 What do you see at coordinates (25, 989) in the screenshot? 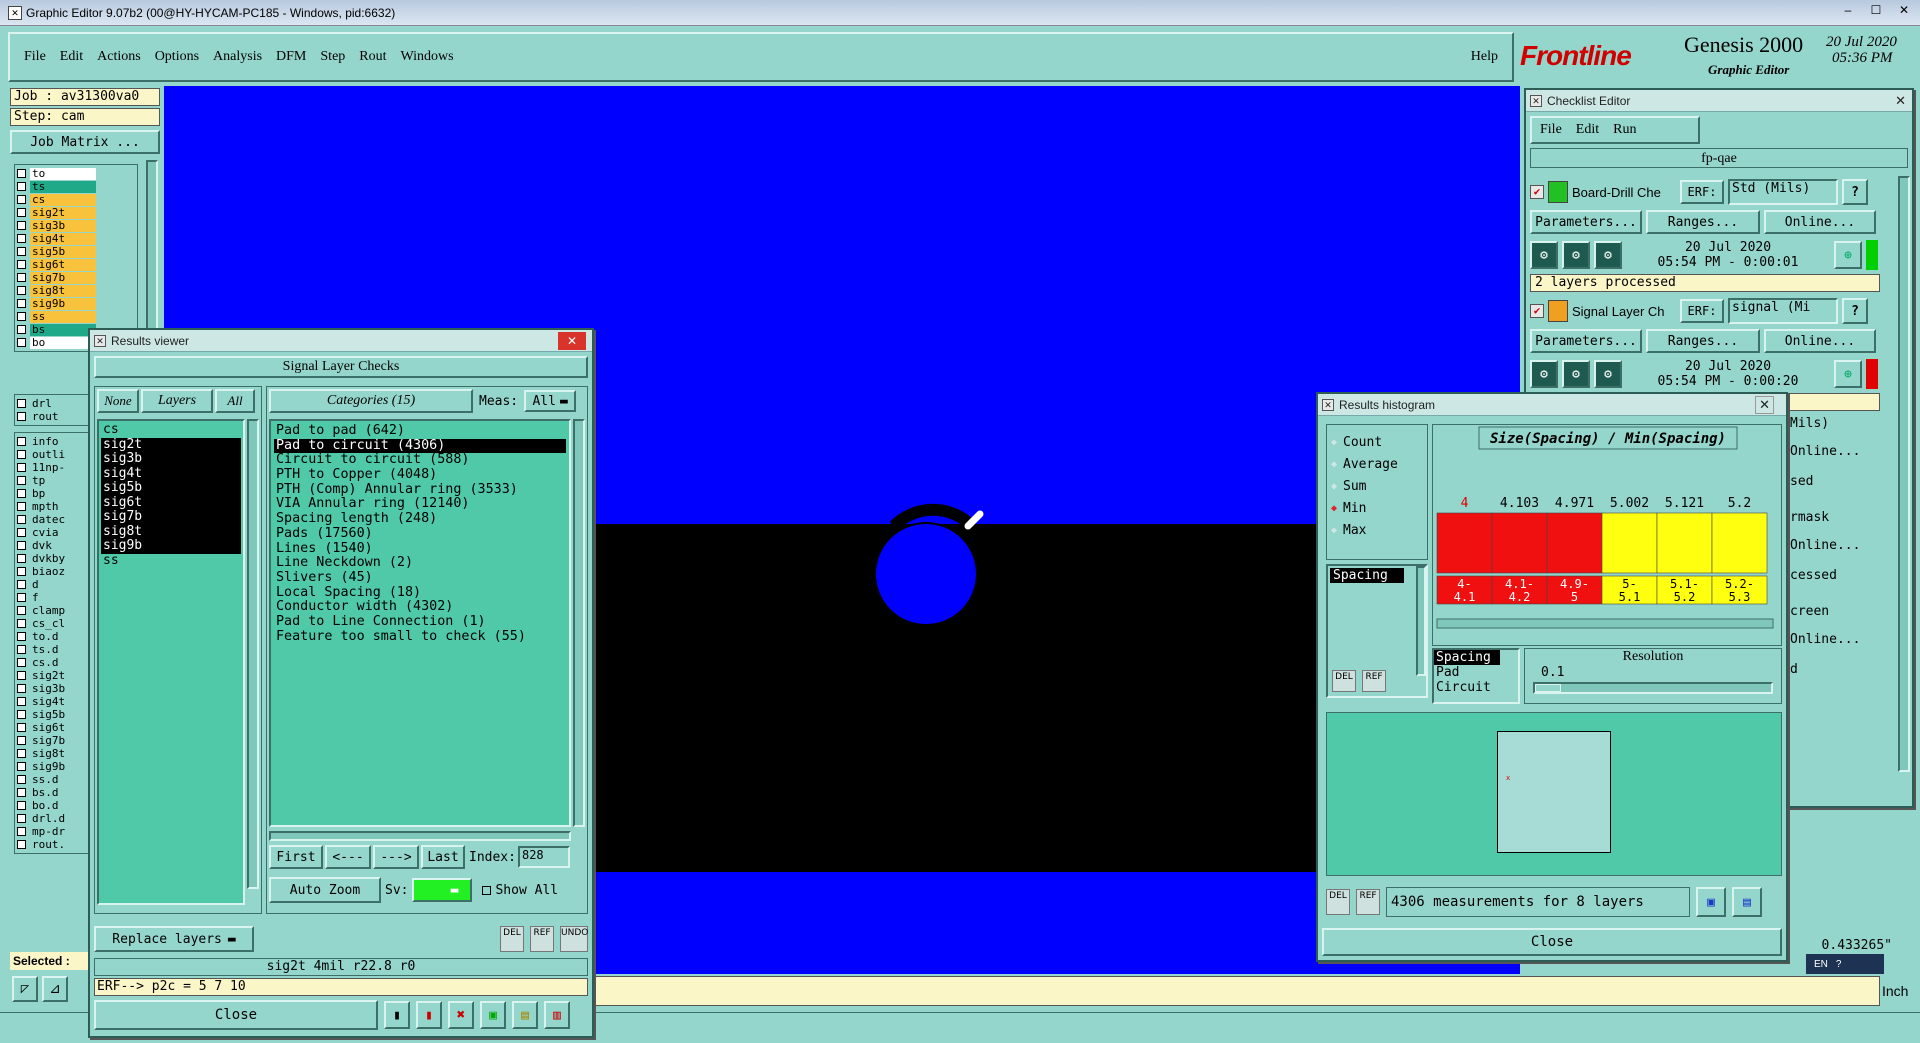
I see `select-tool-icon: ◸` at bounding box center [25, 989].